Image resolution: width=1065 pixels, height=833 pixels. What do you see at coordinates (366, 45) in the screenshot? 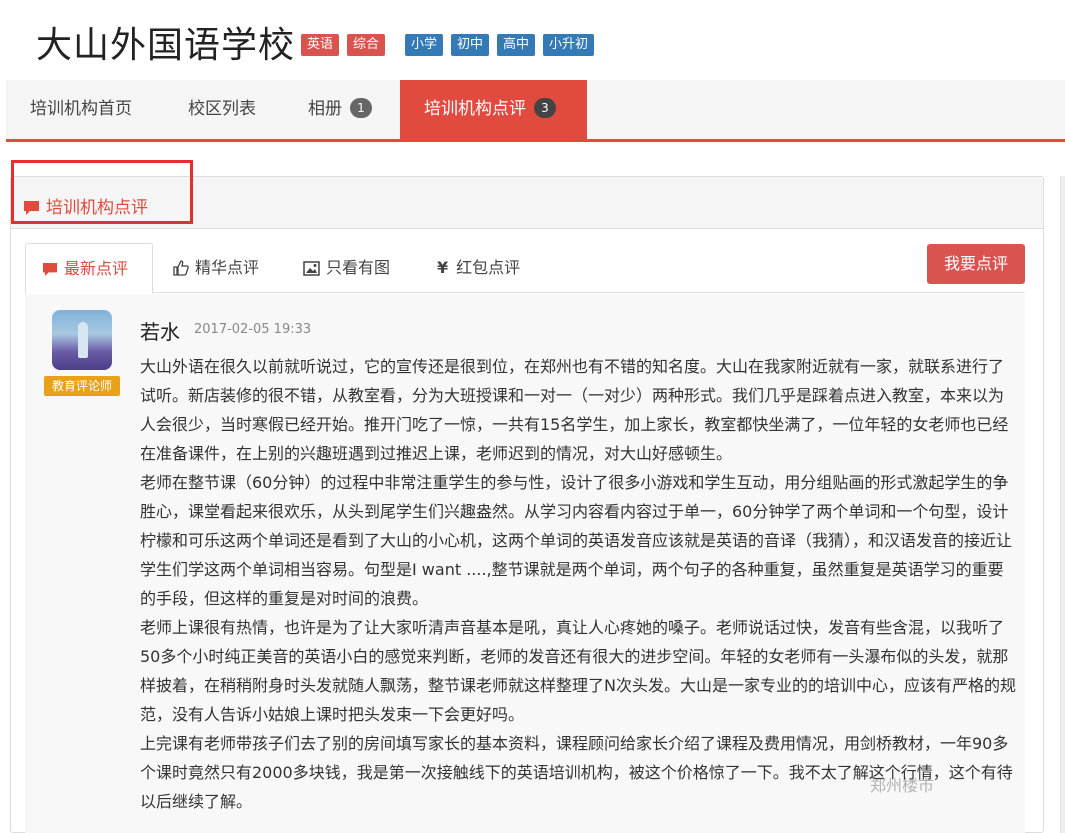
I see `tag-comprehensive: 综合` at bounding box center [366, 45].